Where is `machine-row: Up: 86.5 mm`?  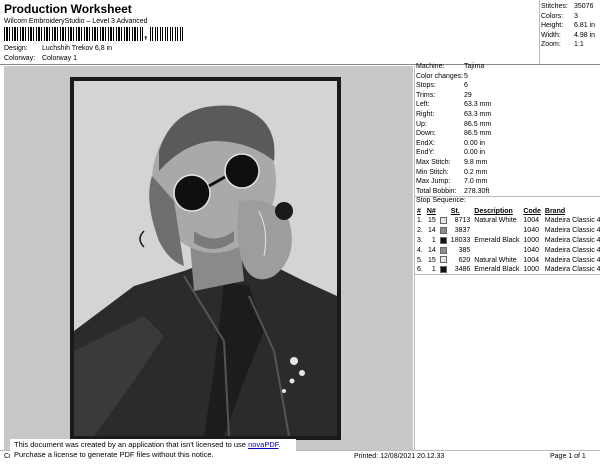 machine-row: Up: 86.5 mm is located at coordinates (506, 125).